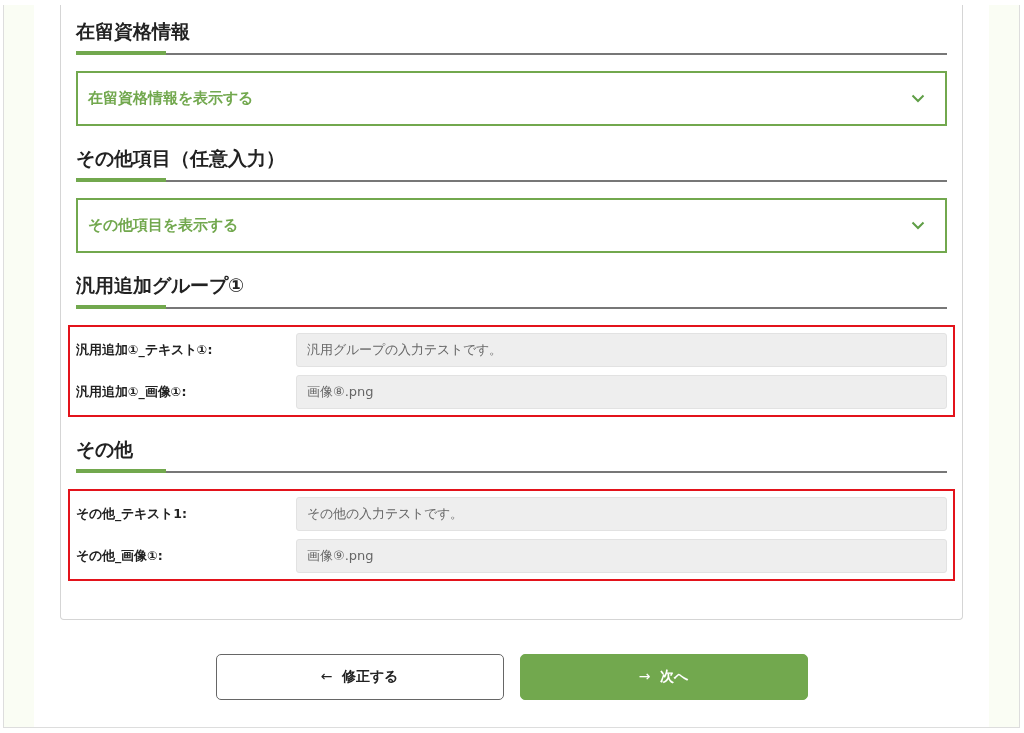  I want to click on readonly-field: その他の入力テストです。, so click(621, 514).